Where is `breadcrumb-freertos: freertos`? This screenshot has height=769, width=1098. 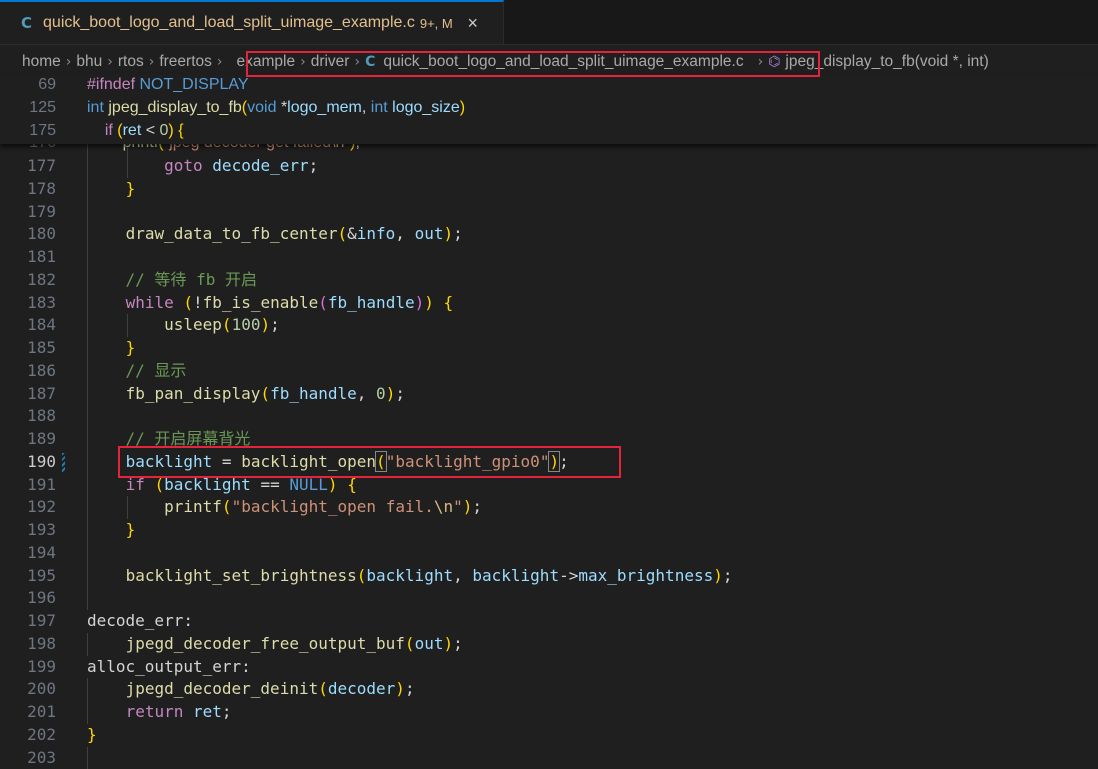
breadcrumb-freertos: freertos is located at coordinates (185, 62).